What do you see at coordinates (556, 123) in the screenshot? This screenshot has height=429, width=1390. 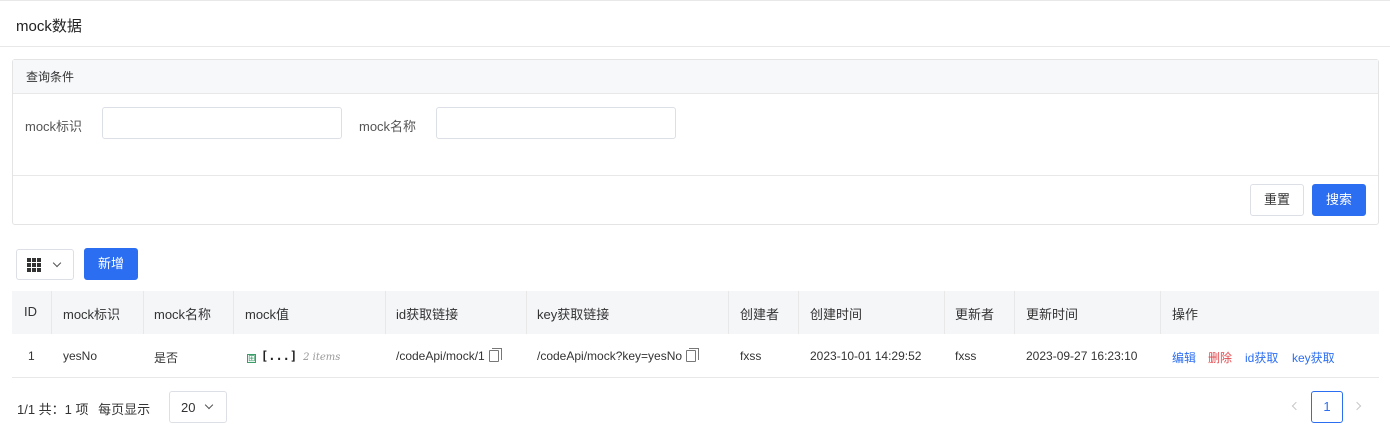 I see `mock-name-input` at bounding box center [556, 123].